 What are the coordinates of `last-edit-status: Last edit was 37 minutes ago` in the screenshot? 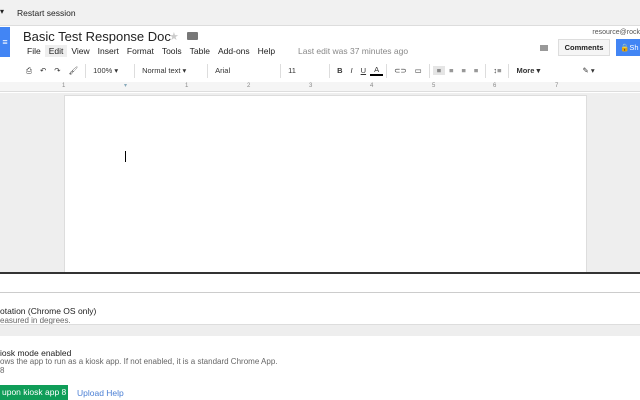 It's located at (353, 51).